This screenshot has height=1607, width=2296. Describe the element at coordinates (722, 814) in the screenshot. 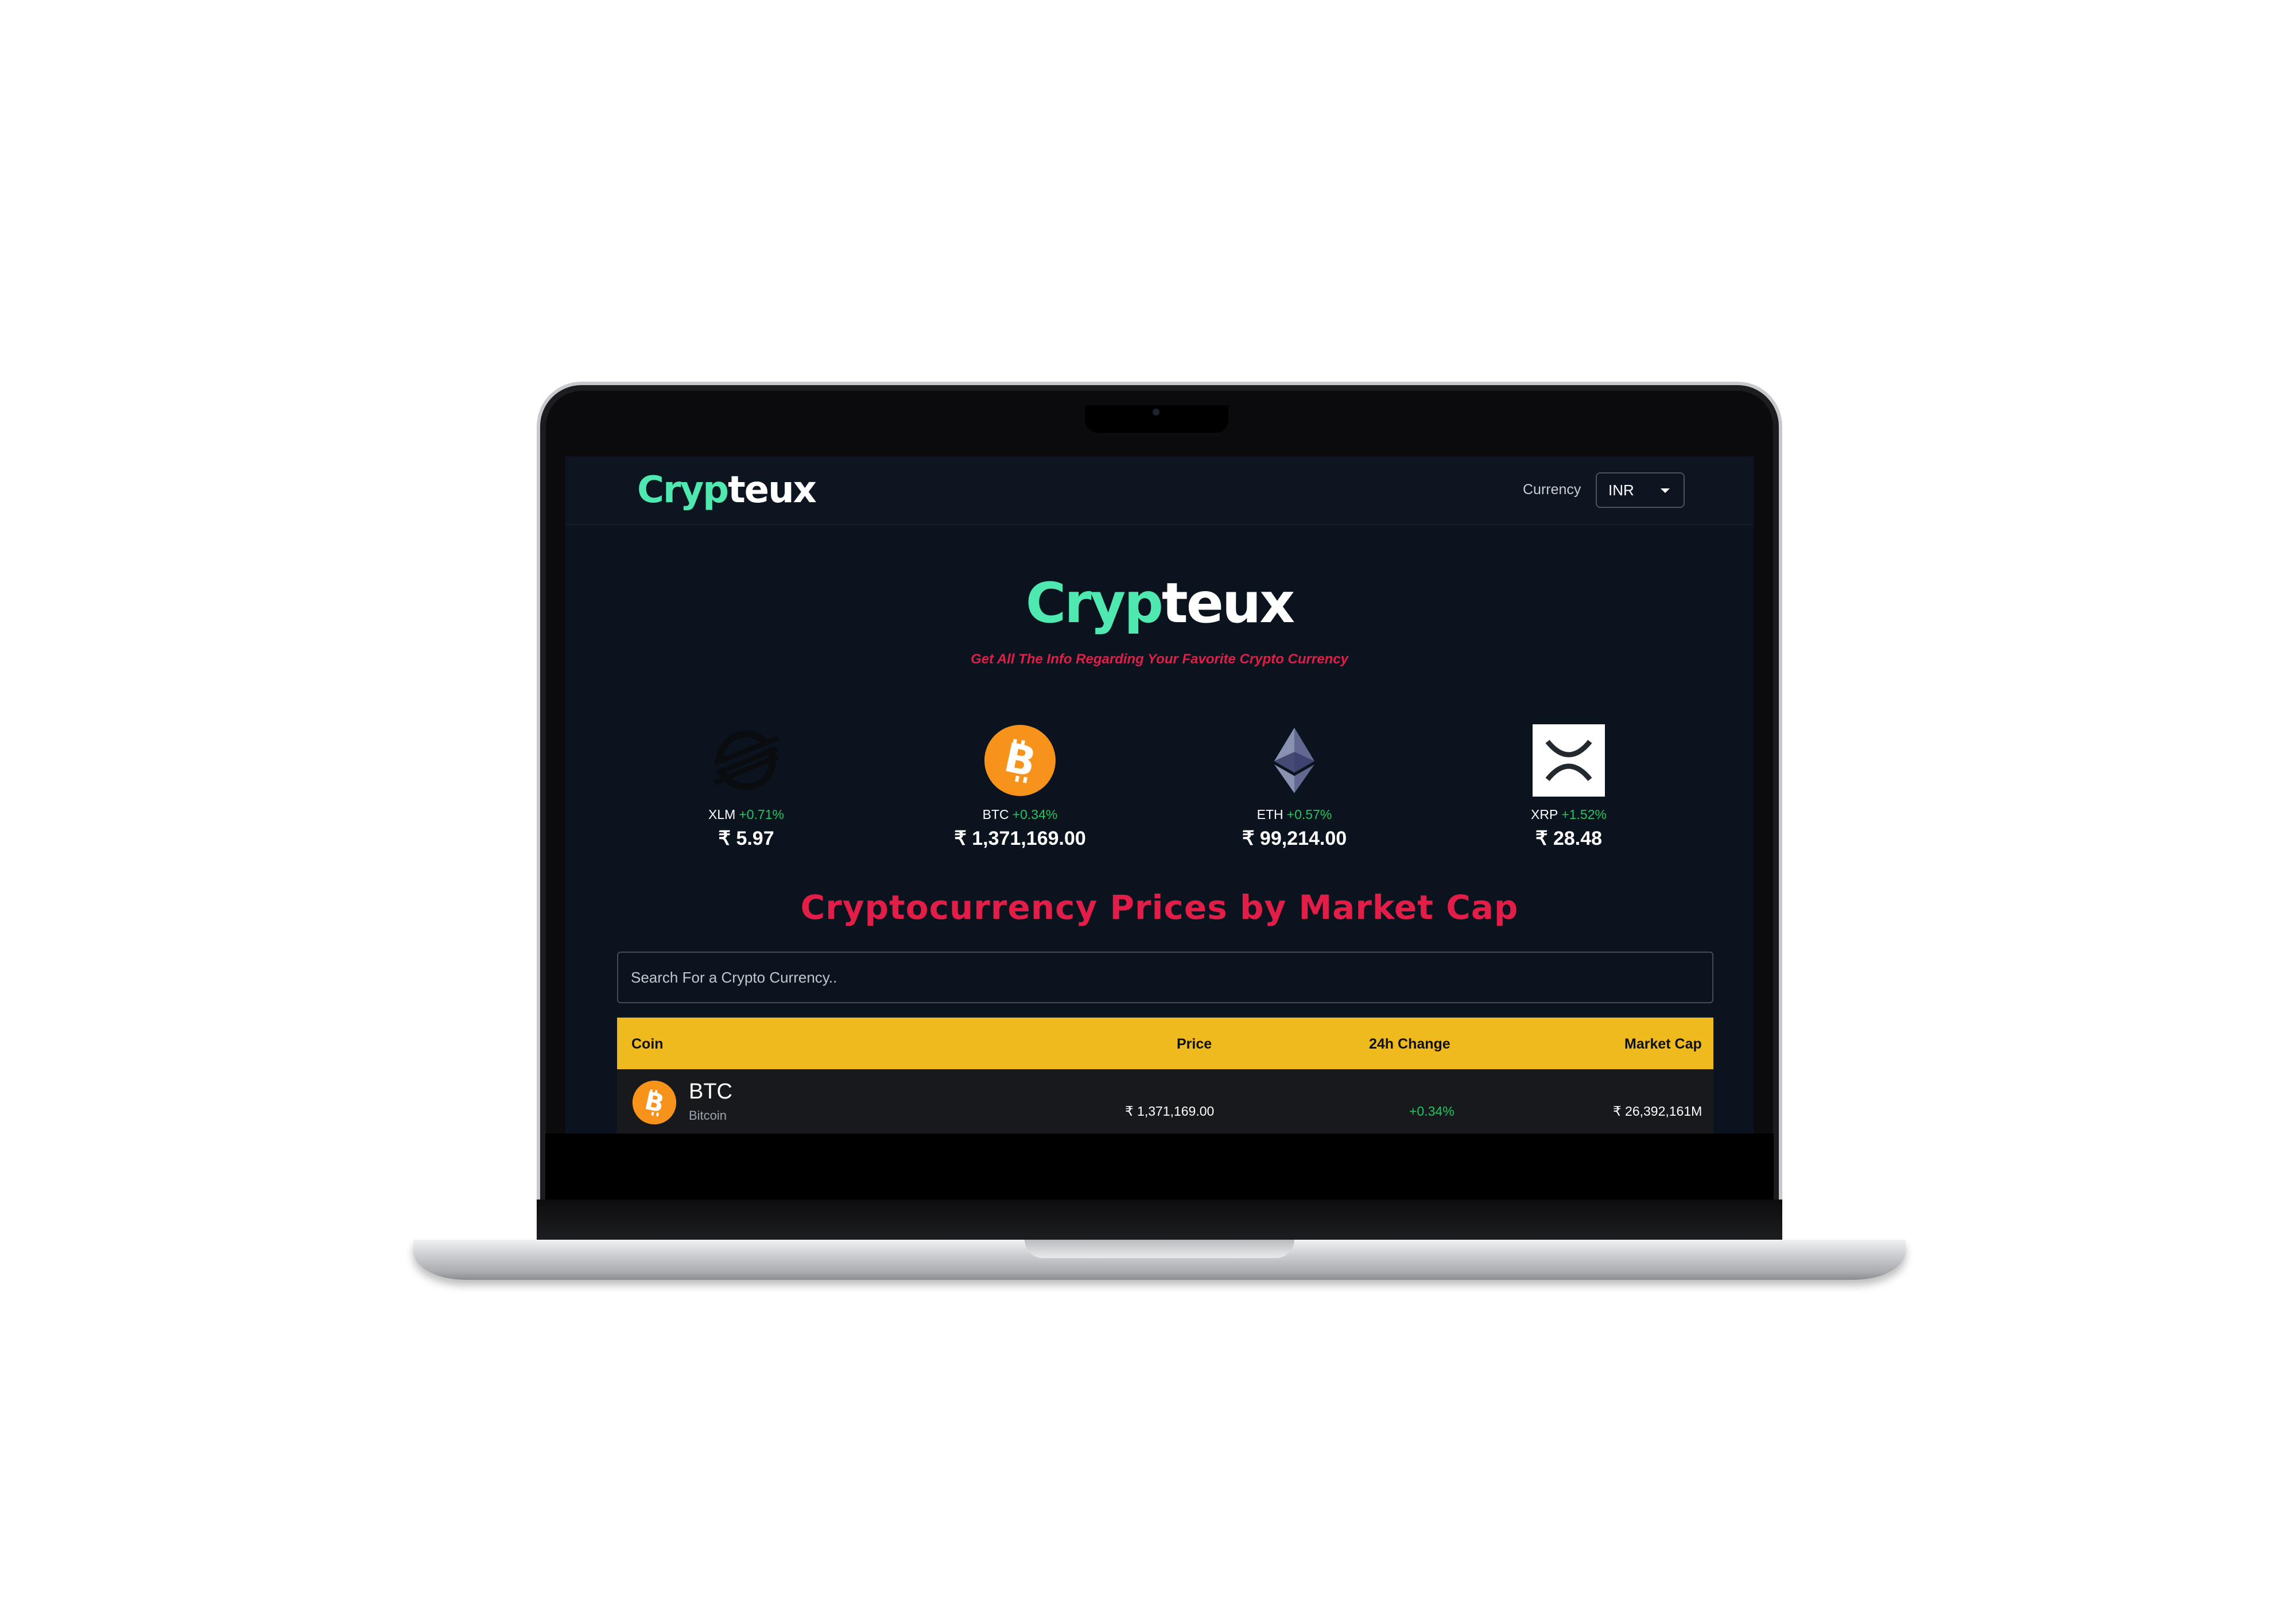

I see `coin-symbol: XLM` at that location.